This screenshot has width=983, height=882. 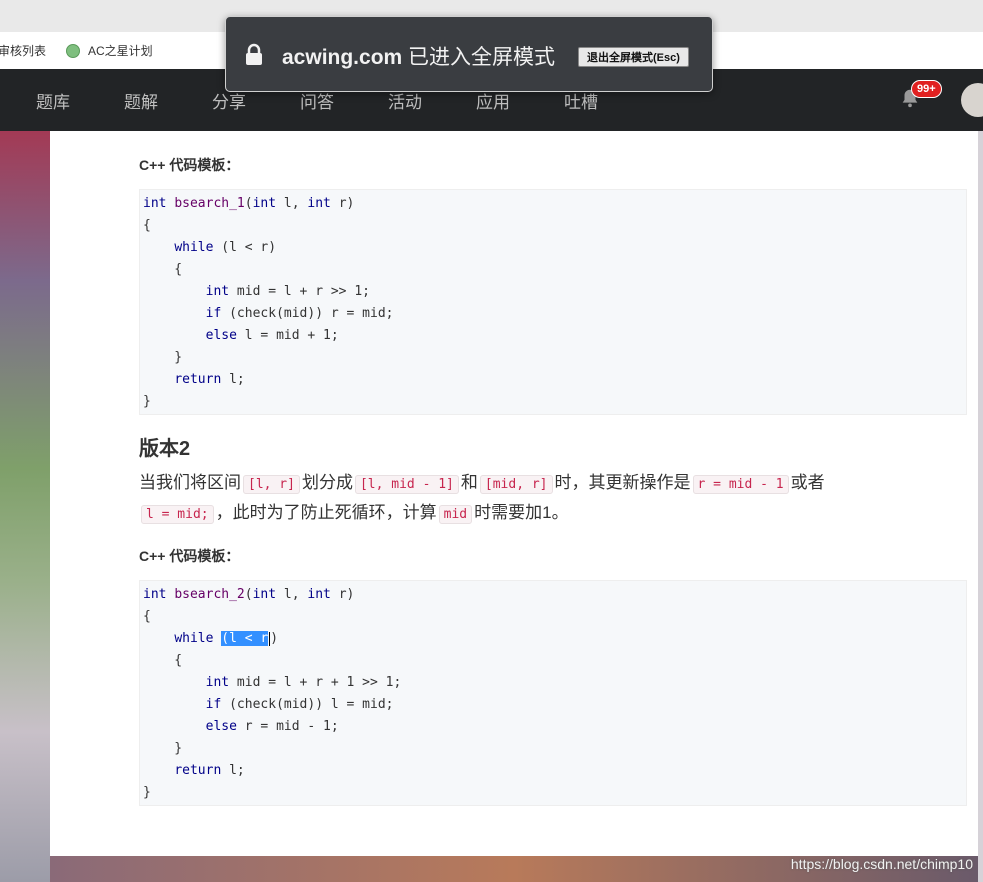 I want to click on para-text: 划分成, so click(x=327, y=482).